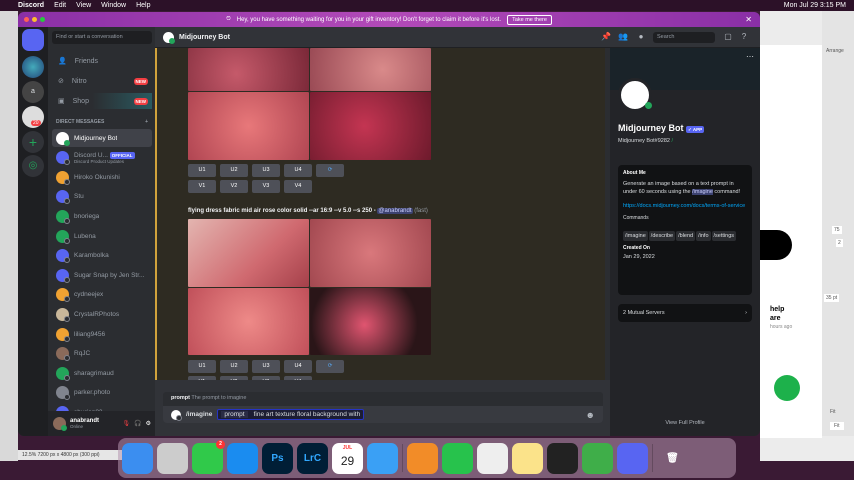 The image size is (854, 480). What do you see at coordinates (702, 192) in the screenshot?
I see `imagine-command-link: /imagine` at bounding box center [702, 192].